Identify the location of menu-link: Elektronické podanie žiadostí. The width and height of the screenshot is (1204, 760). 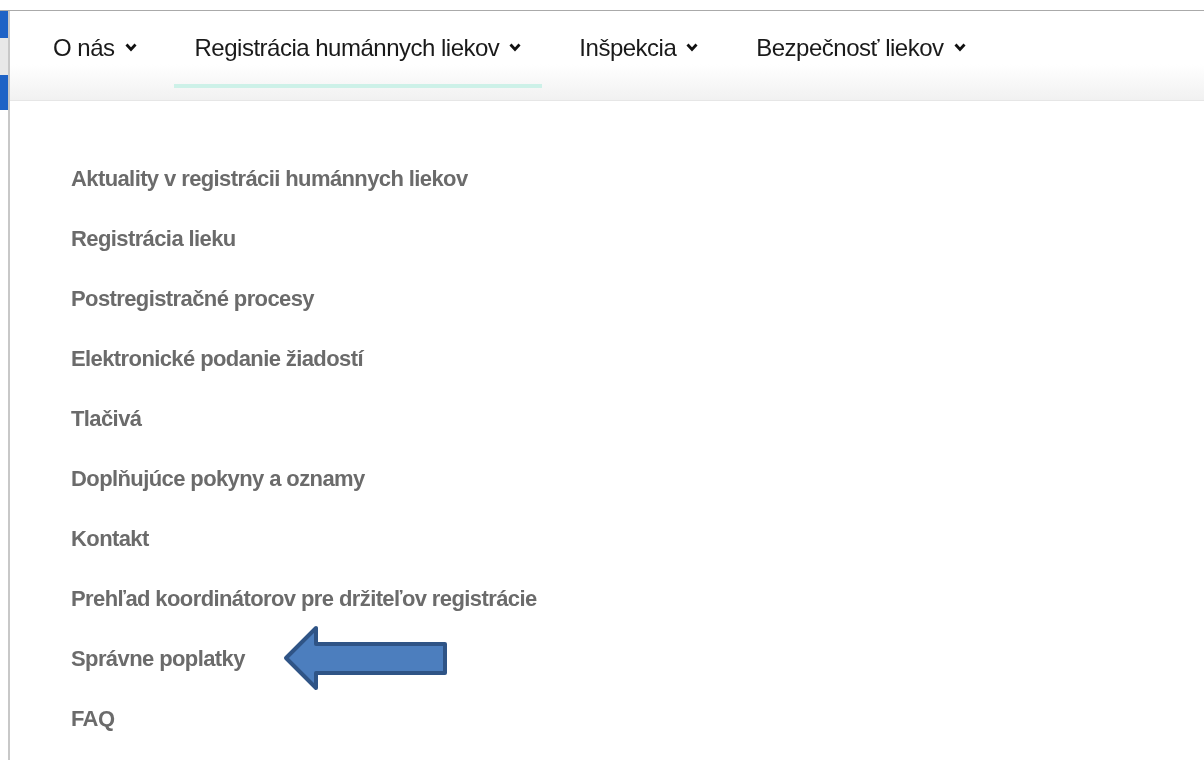
(217, 358).